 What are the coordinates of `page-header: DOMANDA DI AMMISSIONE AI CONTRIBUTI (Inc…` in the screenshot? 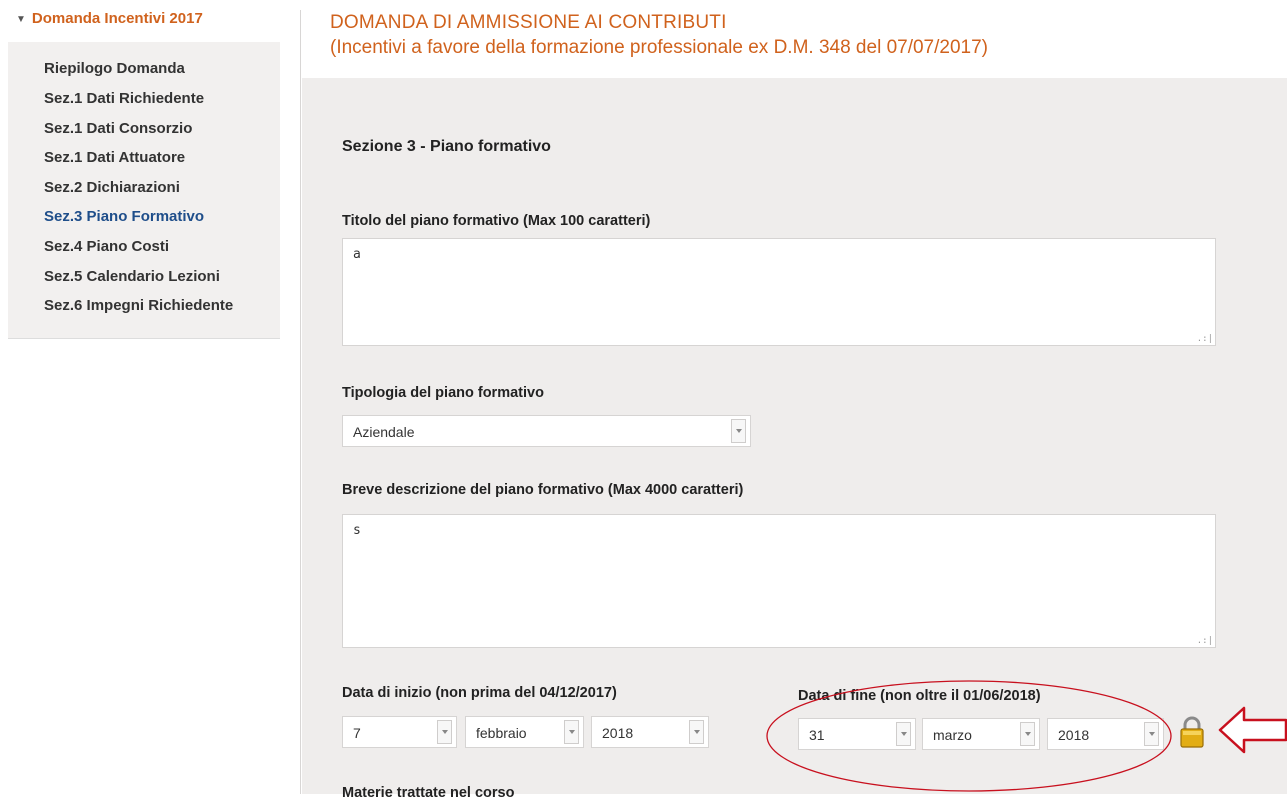 It's located at (794, 39).